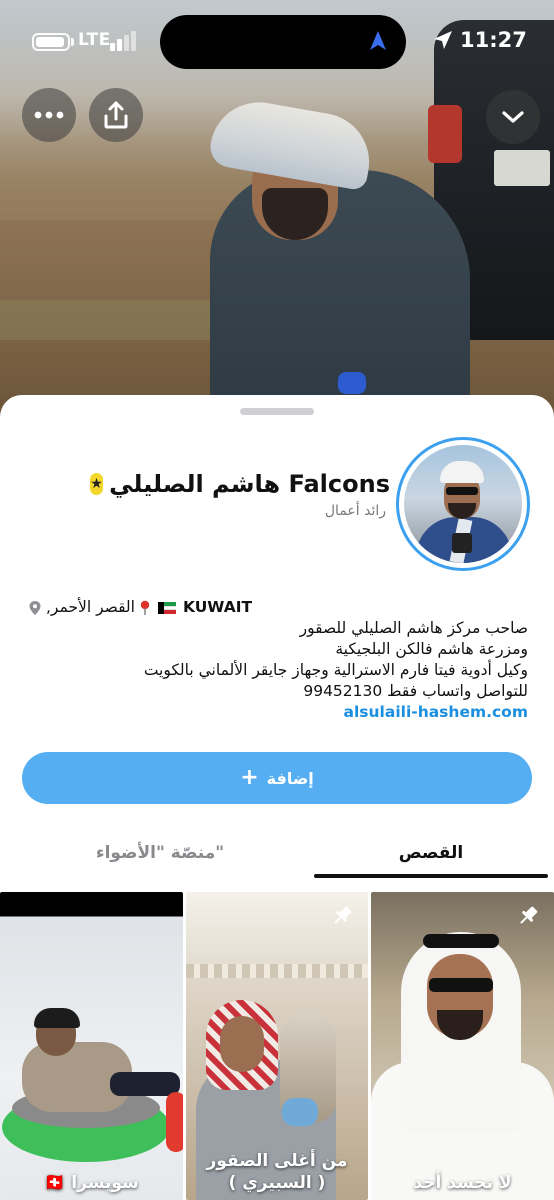 The height and width of the screenshot is (1200, 554). I want to click on location-arrow-icon, so click(443, 40).